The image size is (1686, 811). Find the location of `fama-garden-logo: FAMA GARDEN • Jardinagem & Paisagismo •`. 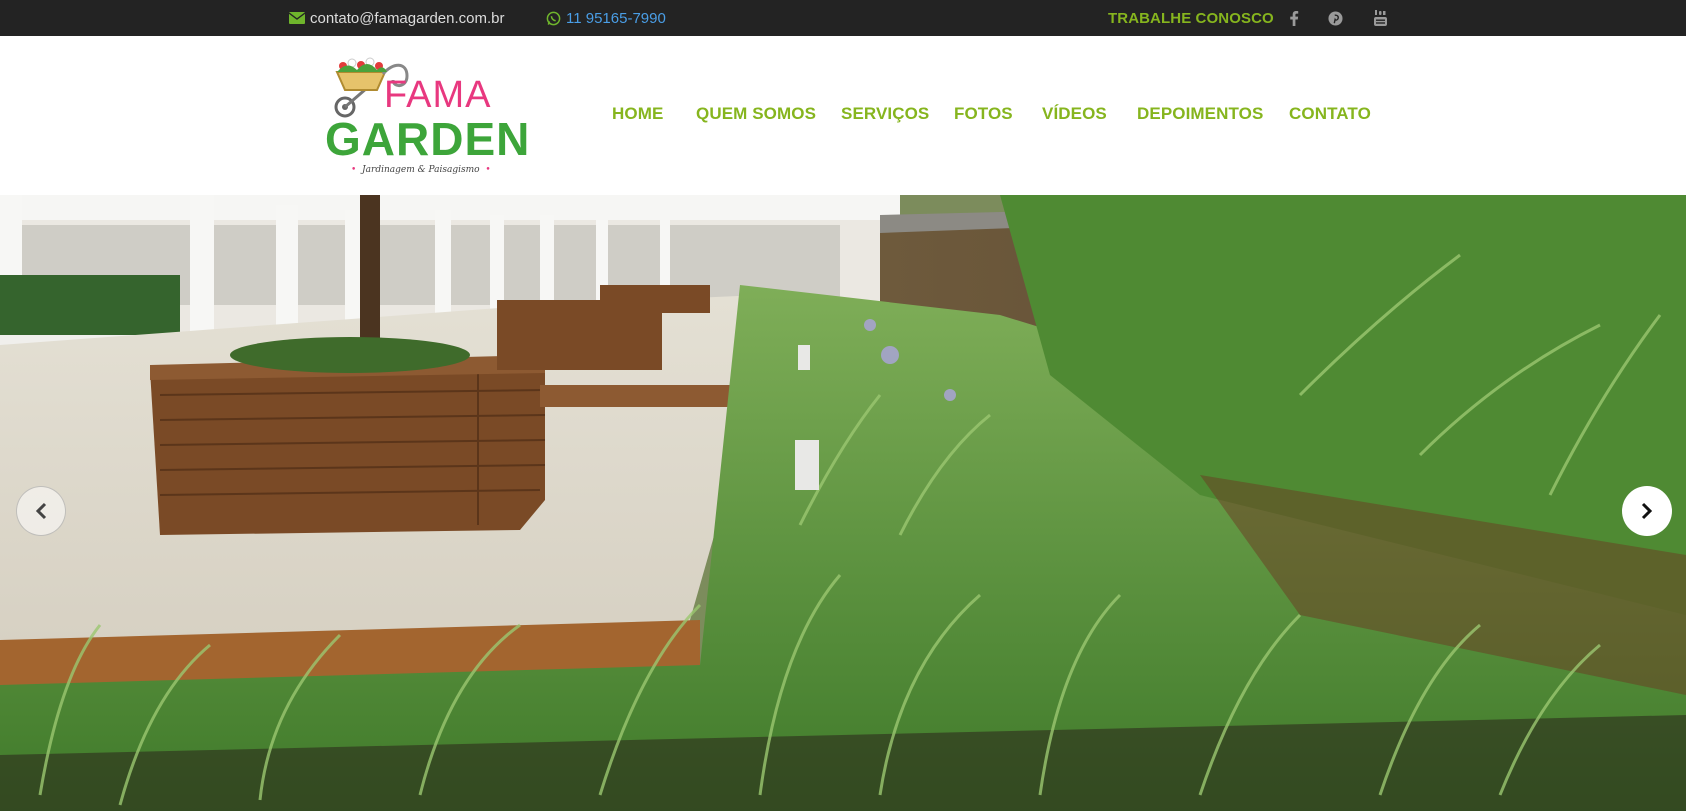

fama-garden-logo: FAMA GARDEN • Jardinagem & Paisagismo • is located at coordinates (426, 116).